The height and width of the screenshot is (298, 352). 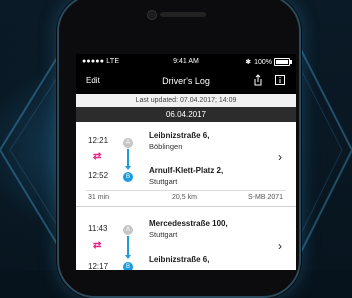 I want to click on trip-separator, so click(x=186, y=190).